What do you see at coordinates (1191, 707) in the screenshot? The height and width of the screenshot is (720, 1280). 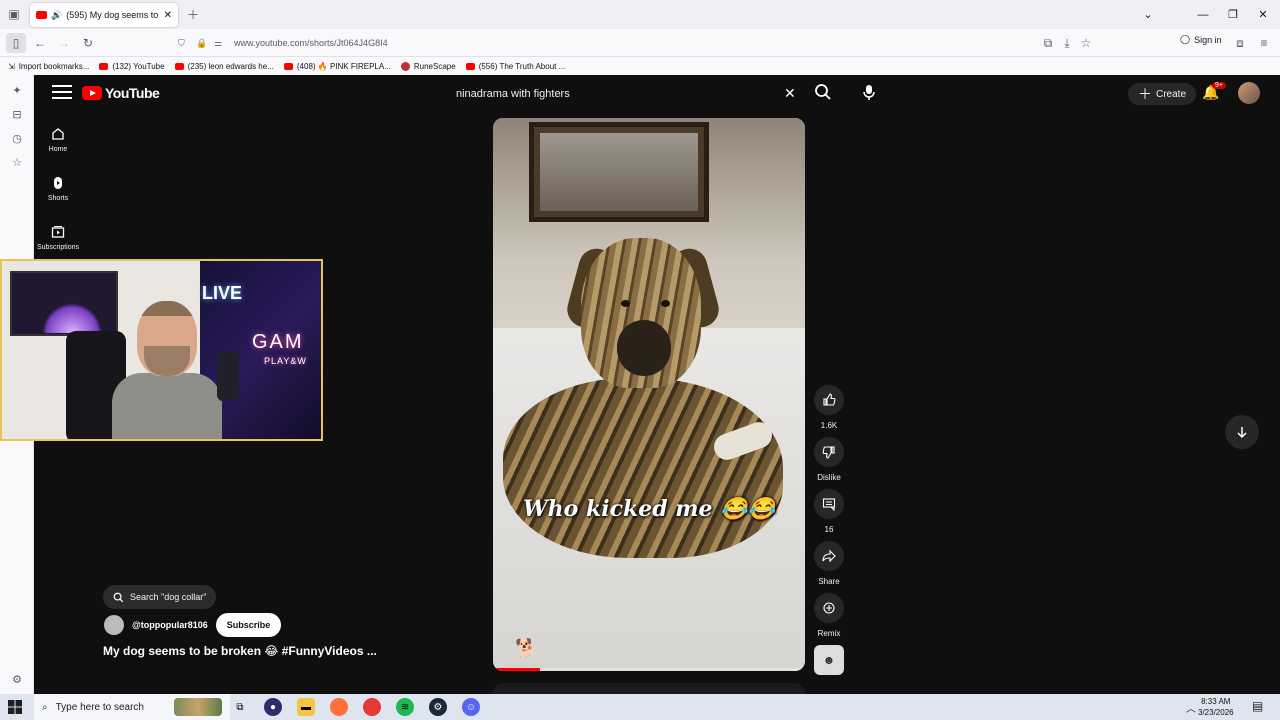 I see `show-hidden-icons-chevron-icon: ︿` at bounding box center [1191, 707].